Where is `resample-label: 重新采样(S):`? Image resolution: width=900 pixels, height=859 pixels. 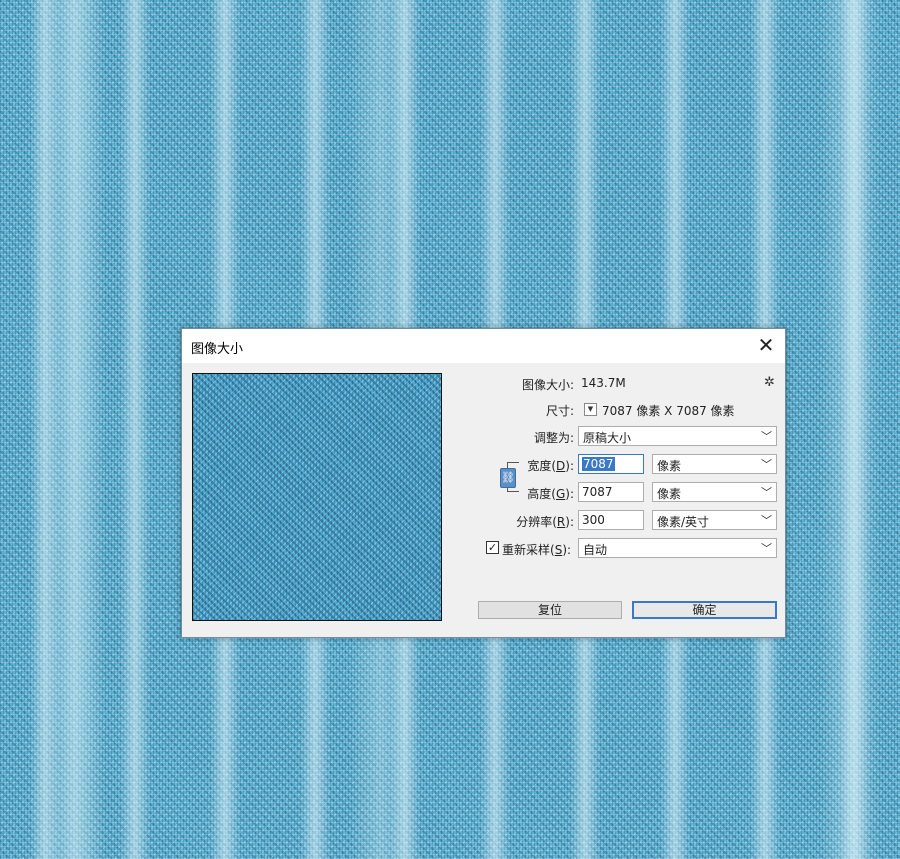
resample-label: 重新采样(S): is located at coordinates (537, 549).